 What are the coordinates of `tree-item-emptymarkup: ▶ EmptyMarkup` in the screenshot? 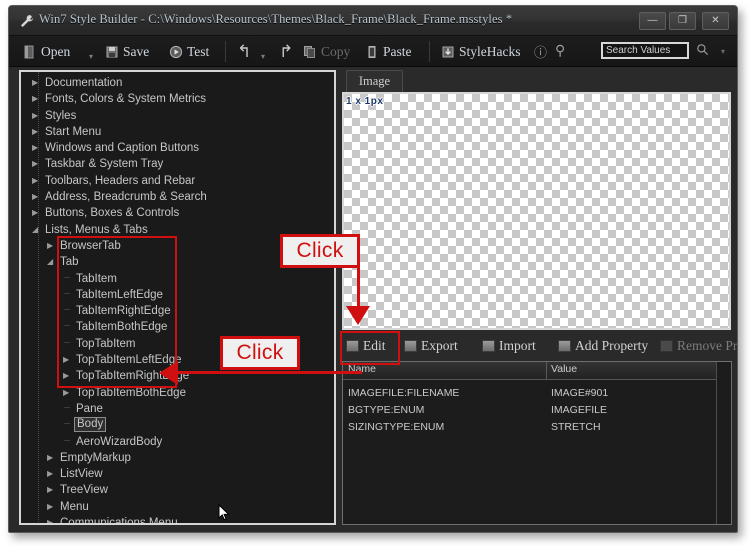 It's located at (177, 458).